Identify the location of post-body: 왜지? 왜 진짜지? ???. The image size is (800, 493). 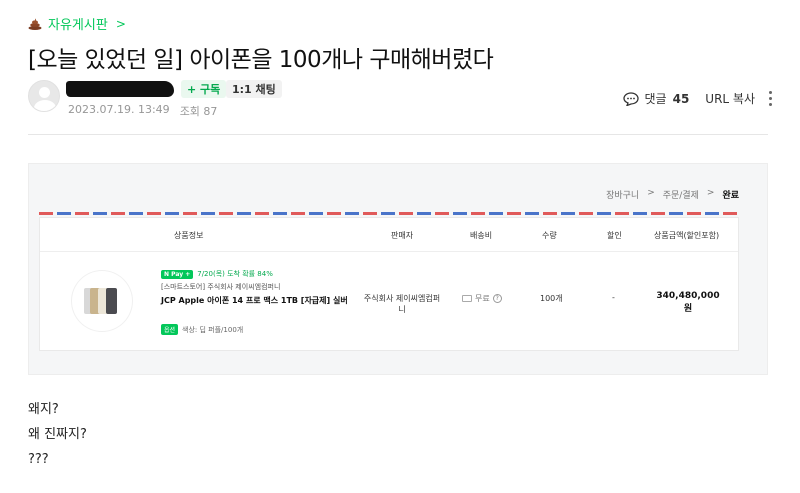
(57, 434).